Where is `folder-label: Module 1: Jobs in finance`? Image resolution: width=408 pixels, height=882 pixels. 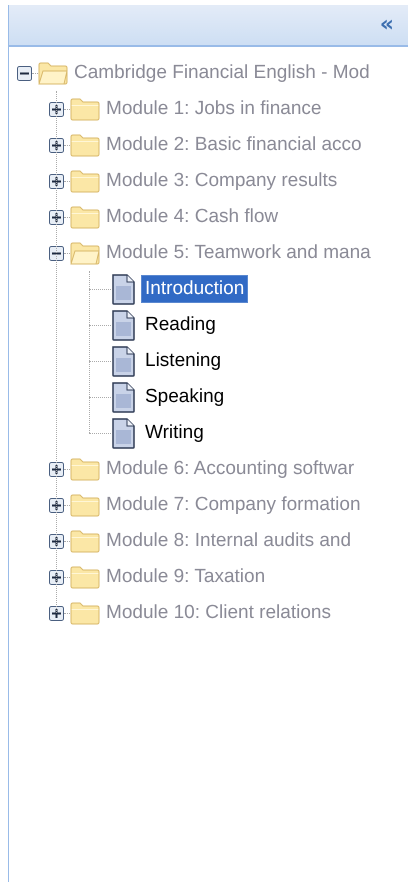 folder-label: Module 1: Jobs in finance is located at coordinates (214, 109).